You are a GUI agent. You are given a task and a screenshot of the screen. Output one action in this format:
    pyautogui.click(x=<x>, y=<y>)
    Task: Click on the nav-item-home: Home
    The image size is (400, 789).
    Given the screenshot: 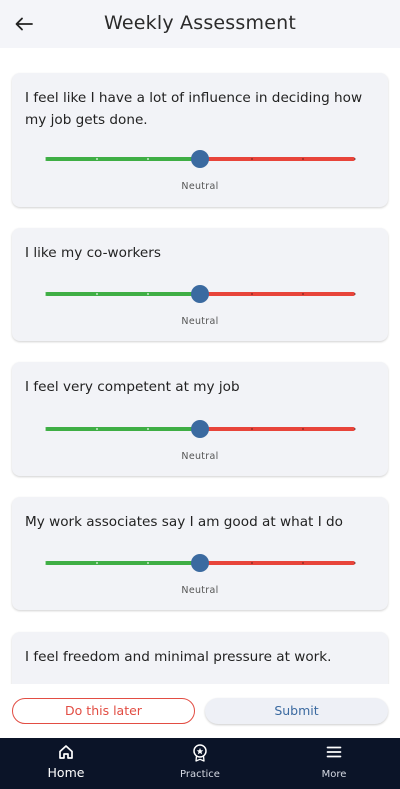 What is the action you would take?
    pyautogui.click(x=66, y=763)
    